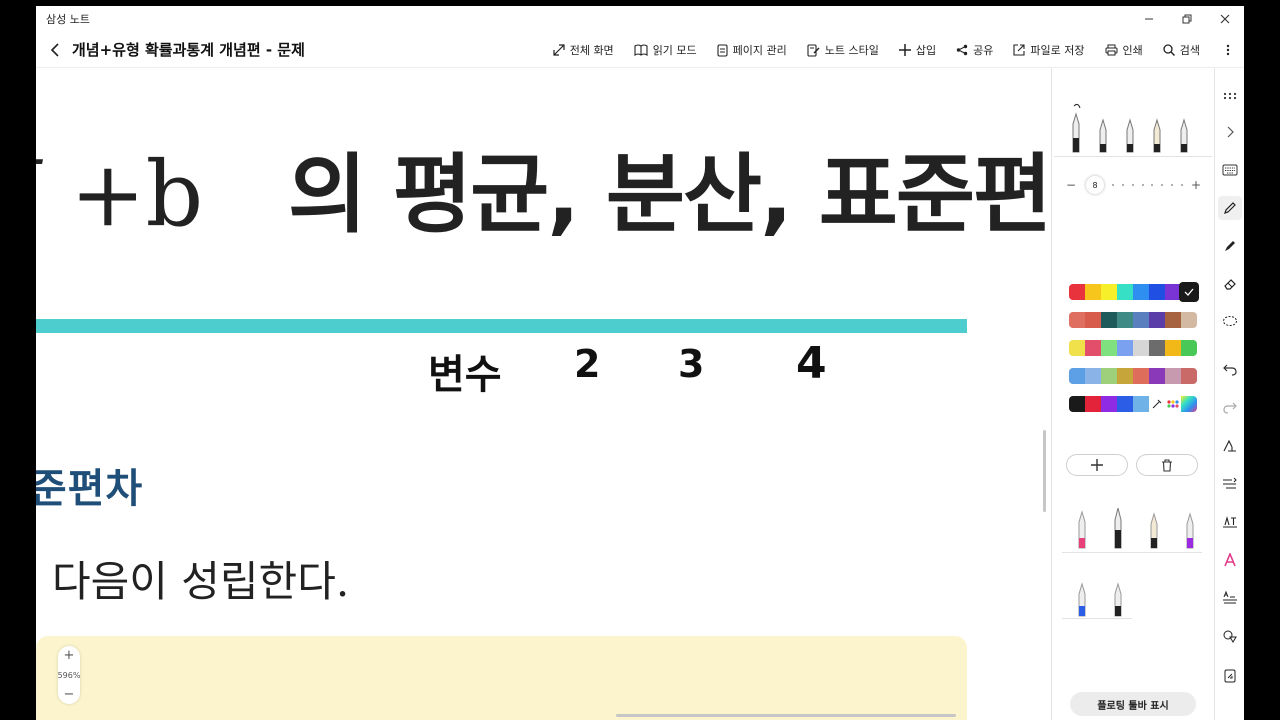  What do you see at coordinates (465, 375) in the screenshot?
I see `handwritten-variable-label: 변수` at bounding box center [465, 375].